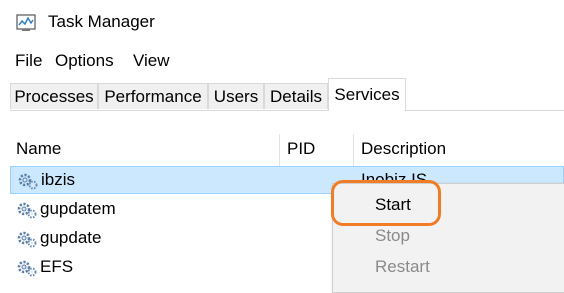 The width and height of the screenshot is (564, 293). I want to click on context-menu-restart: Restart, so click(402, 267).